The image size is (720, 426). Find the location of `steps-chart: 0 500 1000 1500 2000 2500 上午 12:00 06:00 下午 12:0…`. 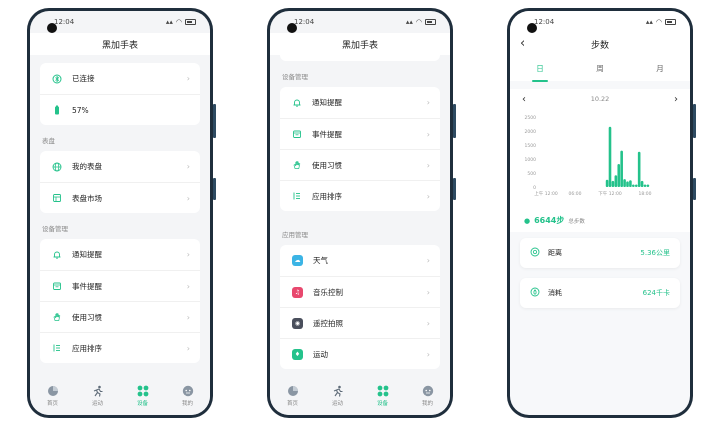

steps-chart: 0 500 1000 1500 2000 2500 上午 12:00 06:00 下午 12:0… is located at coordinates (600, 157).